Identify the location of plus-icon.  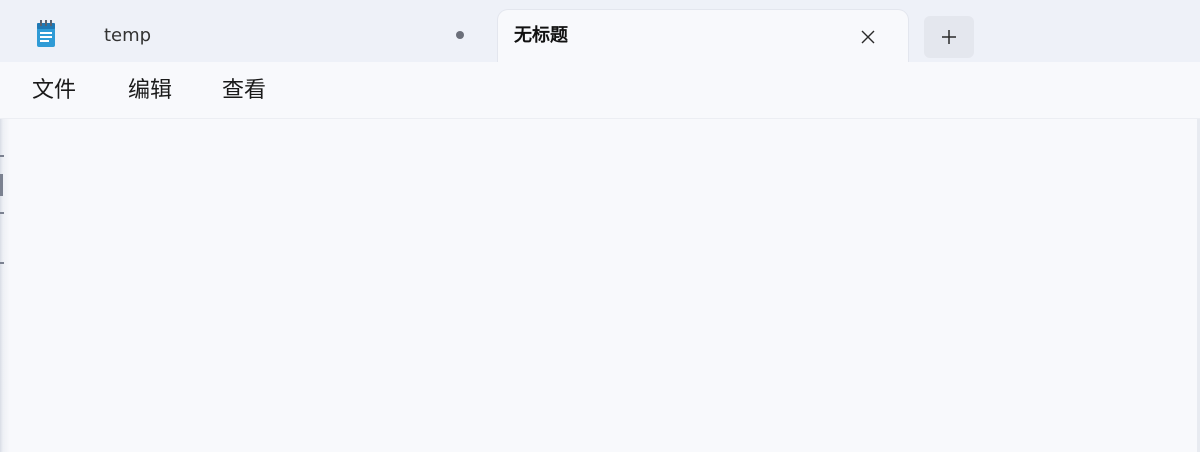
(949, 37).